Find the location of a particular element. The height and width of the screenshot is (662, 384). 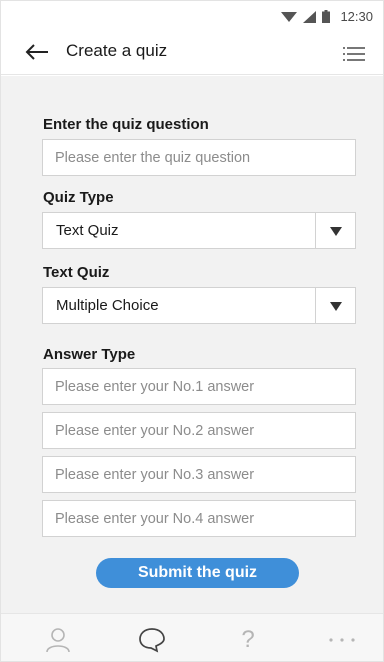

answer-type-label: Answer Type is located at coordinates (89, 354).